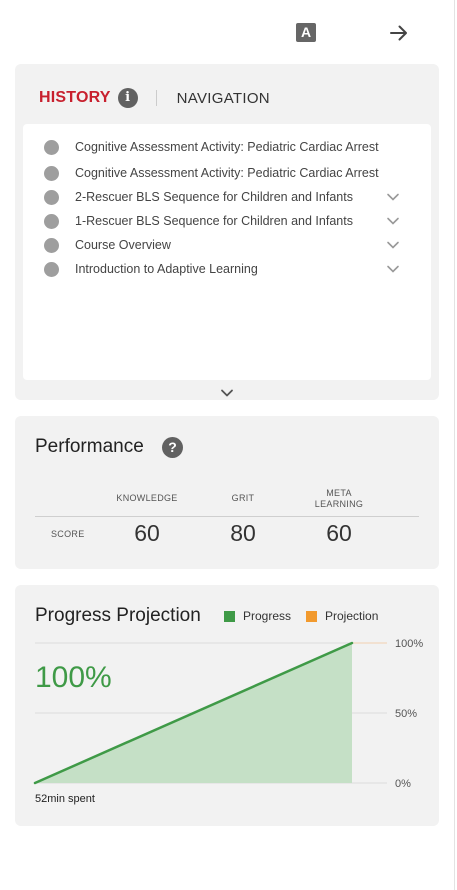 This screenshot has width=457, height=890. I want to click on legend-projection: Projection, so click(342, 616).